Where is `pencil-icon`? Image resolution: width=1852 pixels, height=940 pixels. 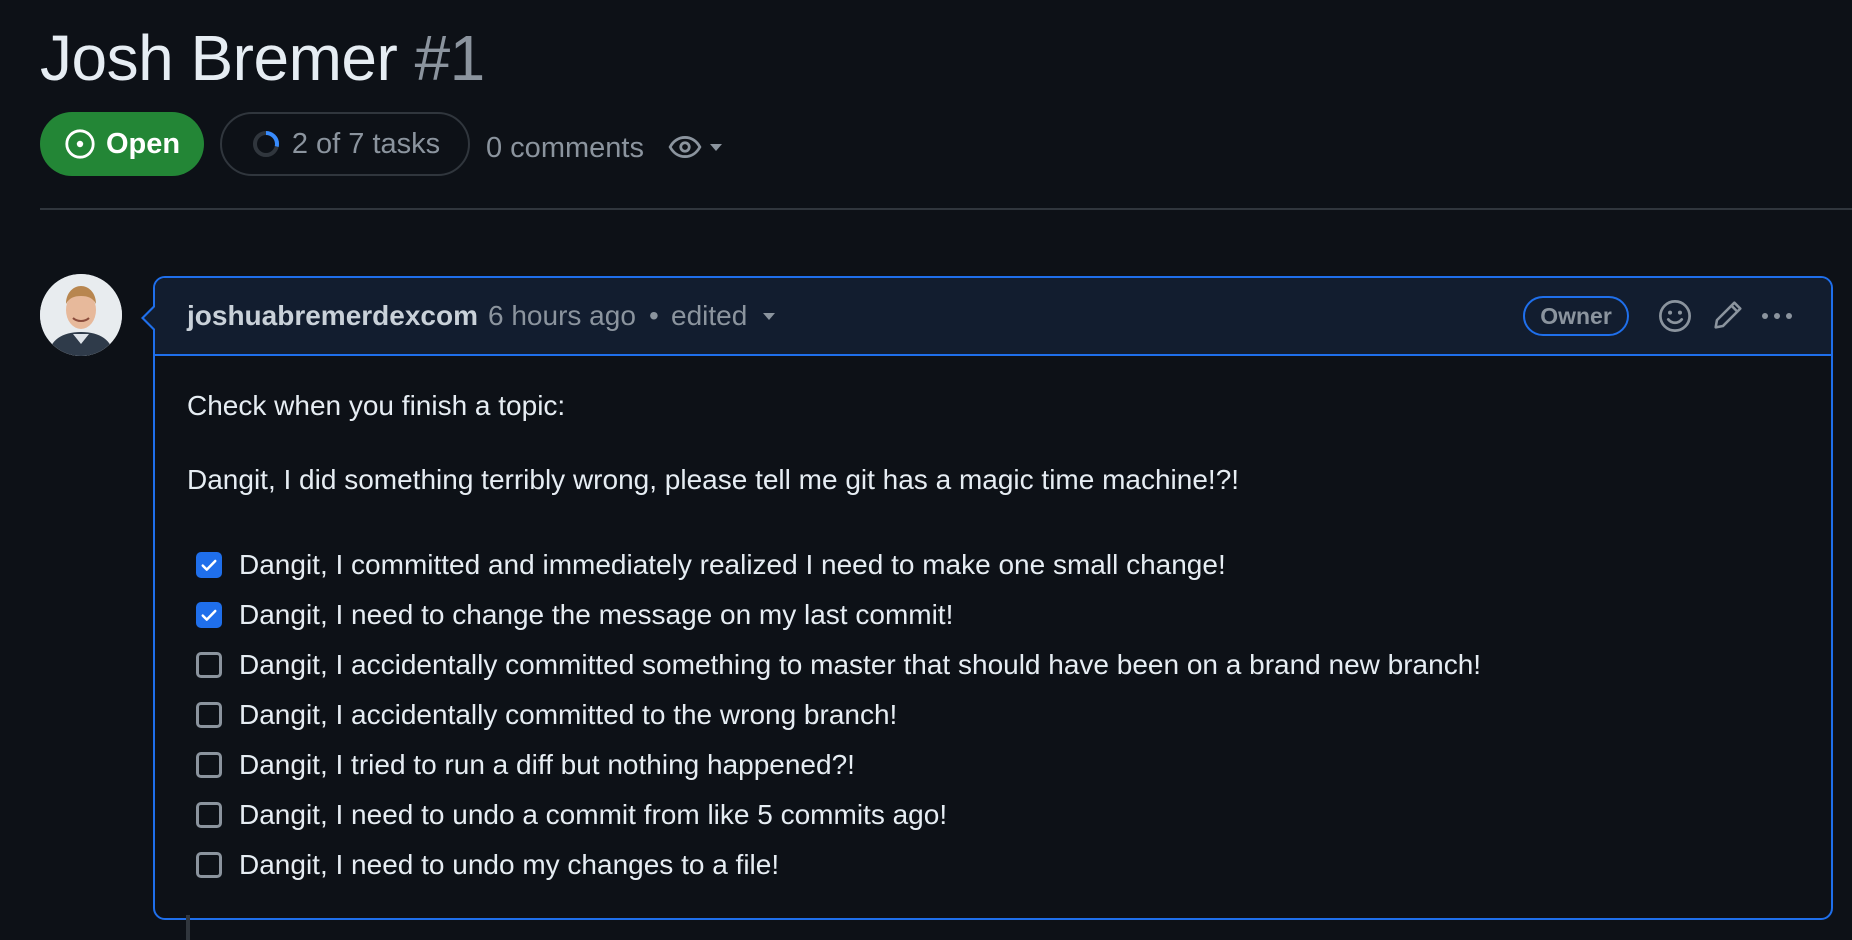
pencil-icon is located at coordinates (1728, 315).